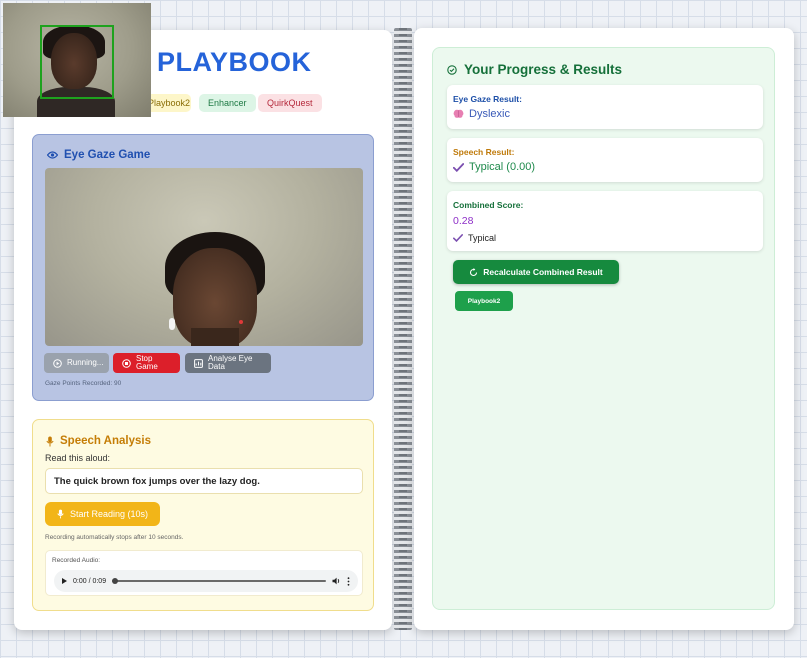  Describe the element at coordinates (605, 107) in the screenshot. I see `eye-gaze-result-card: Eye Gaze Result: Dyslexic` at that location.